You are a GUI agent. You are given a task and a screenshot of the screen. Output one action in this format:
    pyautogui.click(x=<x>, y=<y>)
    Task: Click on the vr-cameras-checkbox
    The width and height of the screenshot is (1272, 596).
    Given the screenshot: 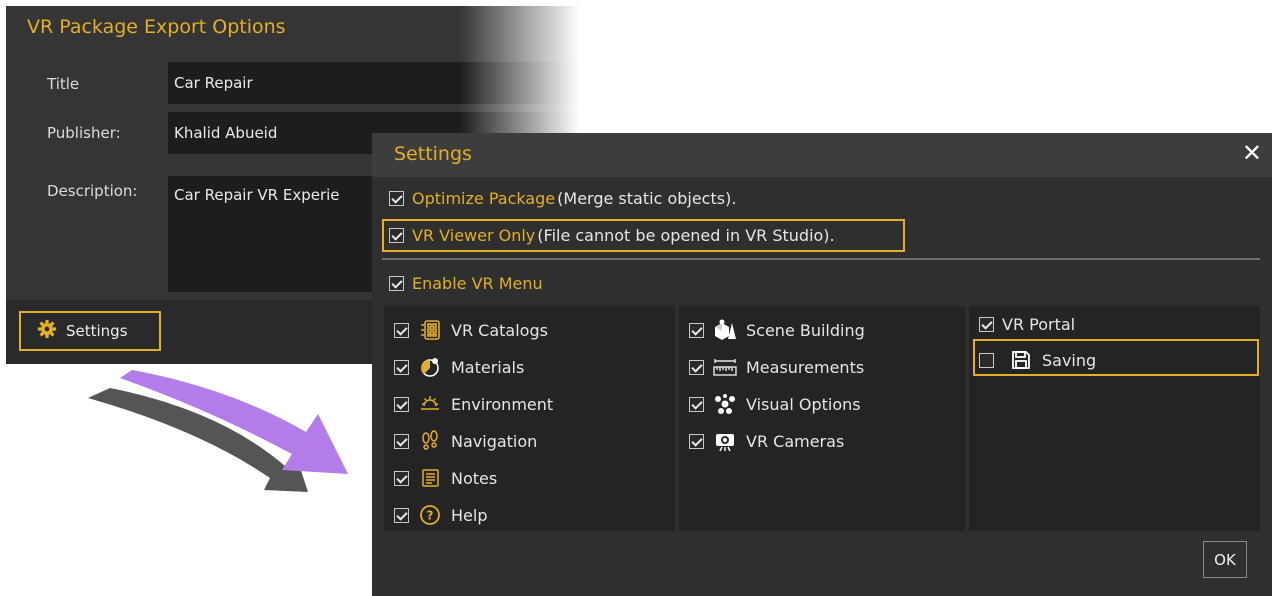 What is the action you would take?
    pyautogui.click(x=696, y=441)
    